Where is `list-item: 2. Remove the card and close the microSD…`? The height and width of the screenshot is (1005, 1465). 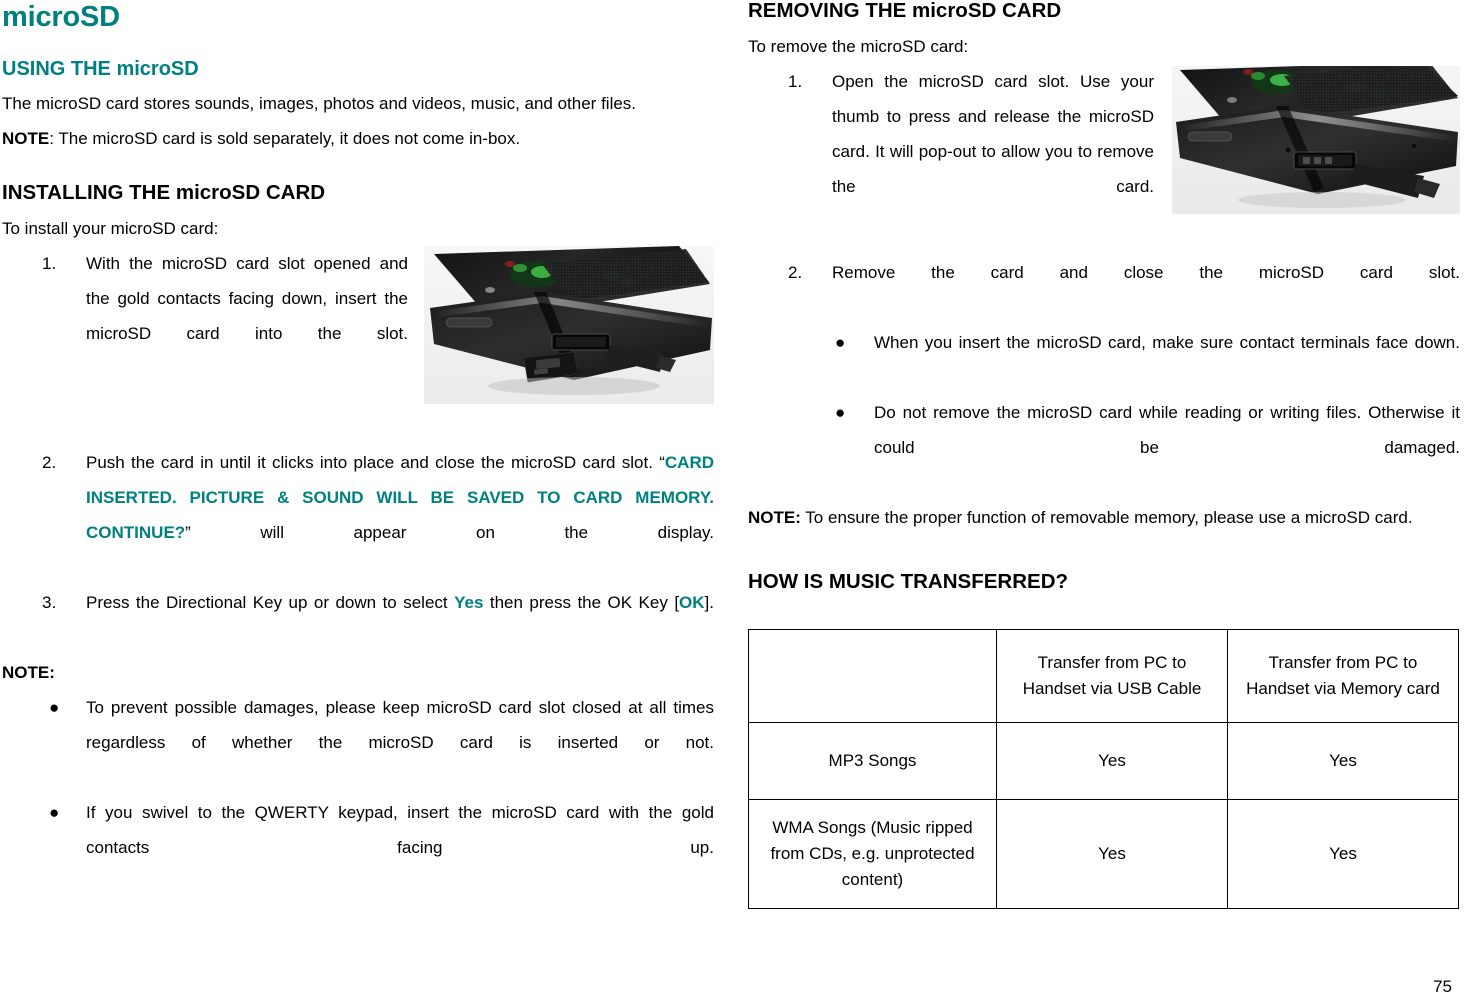 list-item: 2. Remove the card and close the microSD… is located at coordinates (1104, 290).